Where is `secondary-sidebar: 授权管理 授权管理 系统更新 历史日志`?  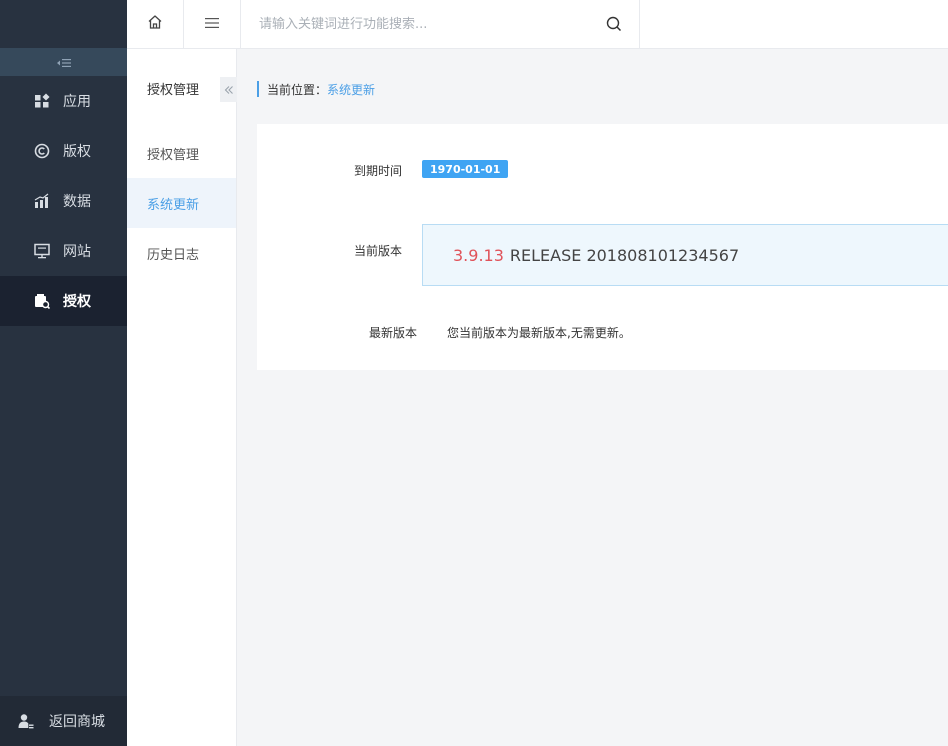
secondary-sidebar: 授权管理 授权管理 系统更新 历史日志 is located at coordinates (182, 397).